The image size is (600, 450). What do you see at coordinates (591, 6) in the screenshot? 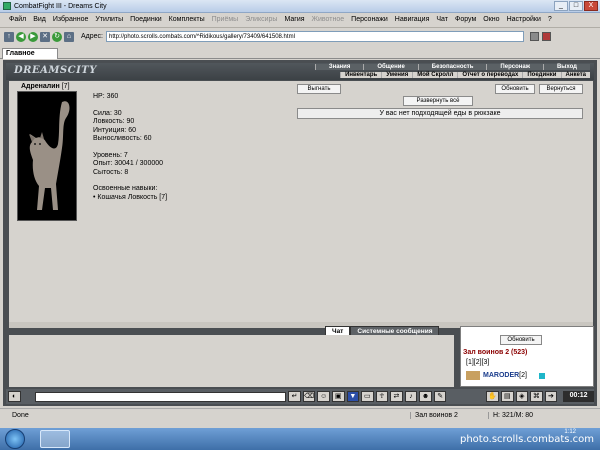
I see `close-button: X` at bounding box center [591, 6].